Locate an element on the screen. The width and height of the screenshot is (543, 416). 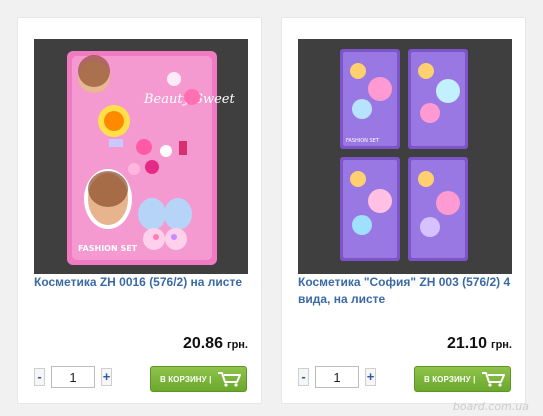
product-price: 21.10 грн. is located at coordinates (479, 344).